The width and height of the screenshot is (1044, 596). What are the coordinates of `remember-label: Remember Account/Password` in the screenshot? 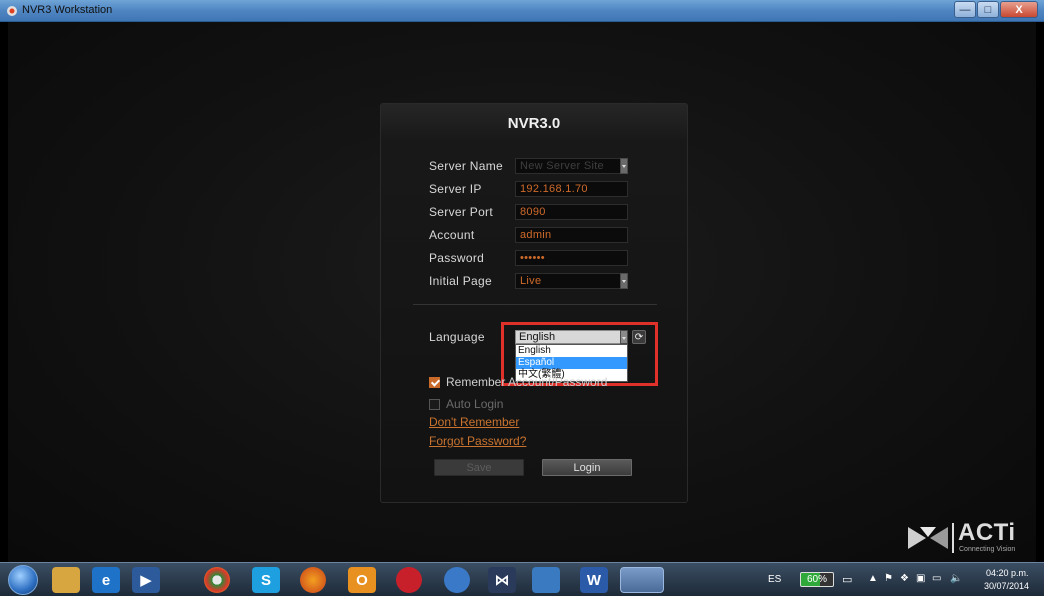 It's located at (527, 382).